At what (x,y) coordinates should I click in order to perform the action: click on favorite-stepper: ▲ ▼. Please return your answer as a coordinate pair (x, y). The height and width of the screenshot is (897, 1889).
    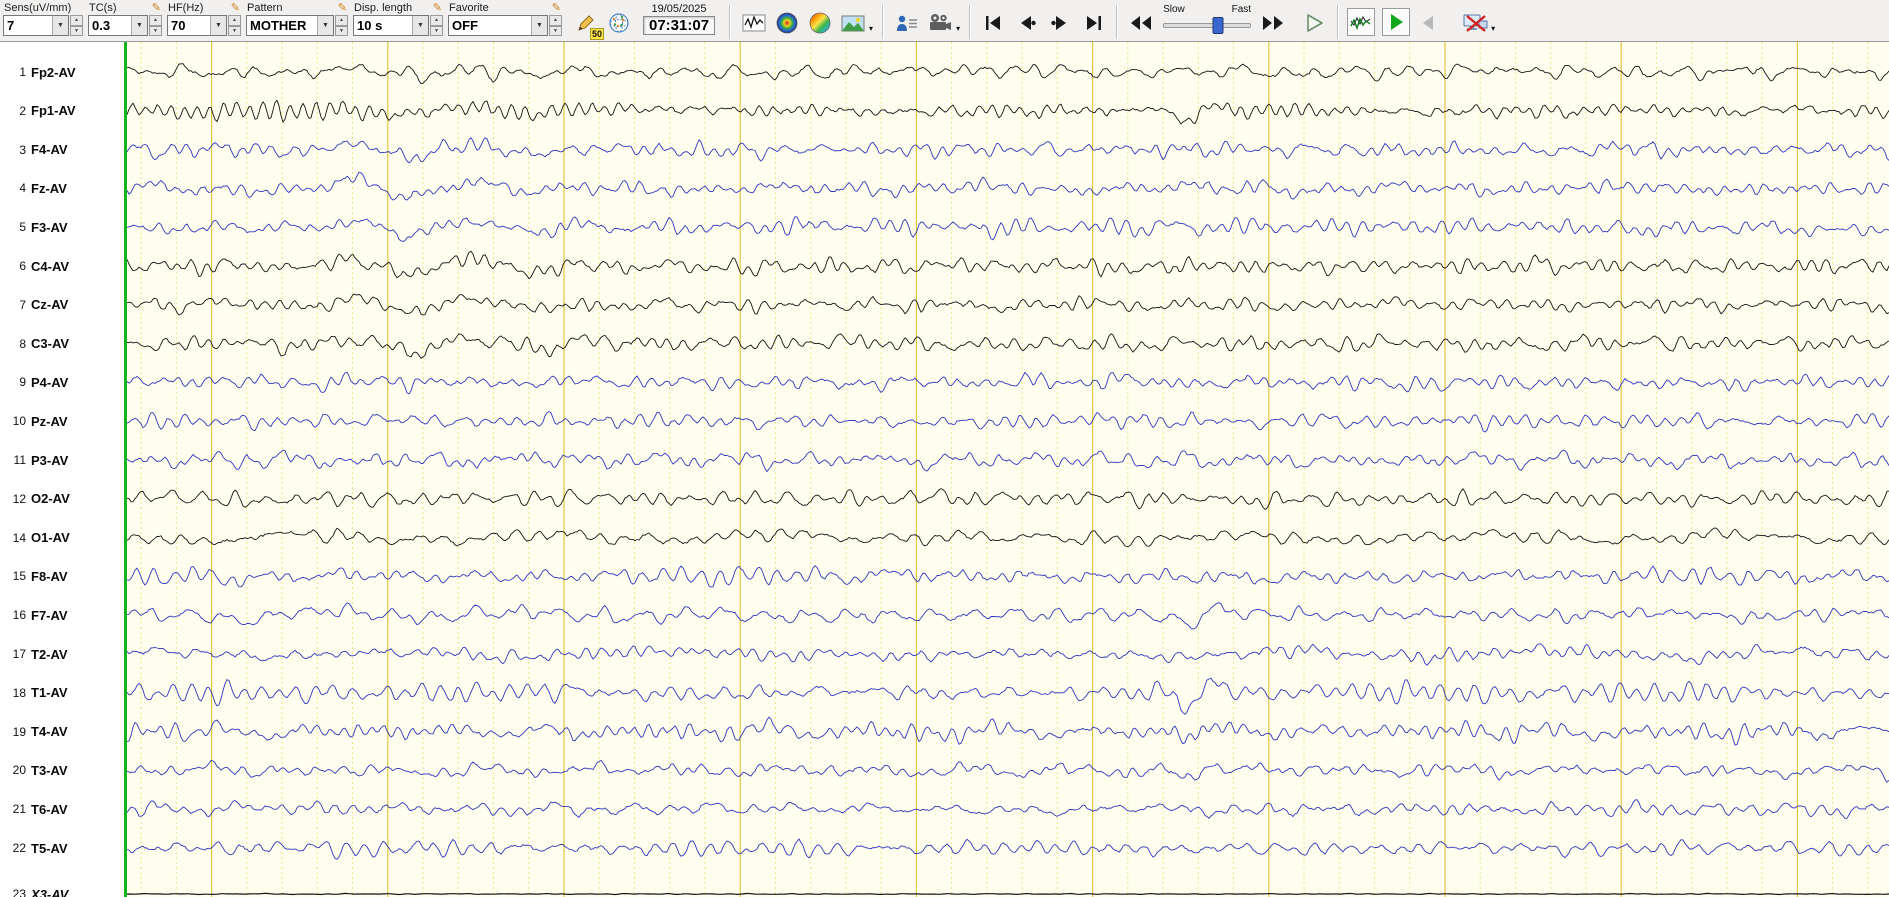
    Looking at the image, I should click on (555, 25).